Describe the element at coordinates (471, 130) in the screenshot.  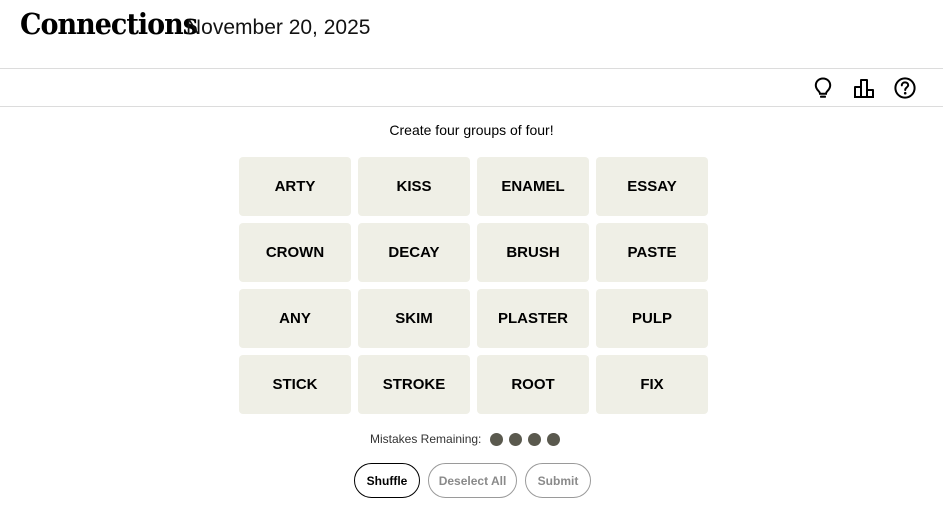
I see `instructions: Create four groups of four!` at that location.